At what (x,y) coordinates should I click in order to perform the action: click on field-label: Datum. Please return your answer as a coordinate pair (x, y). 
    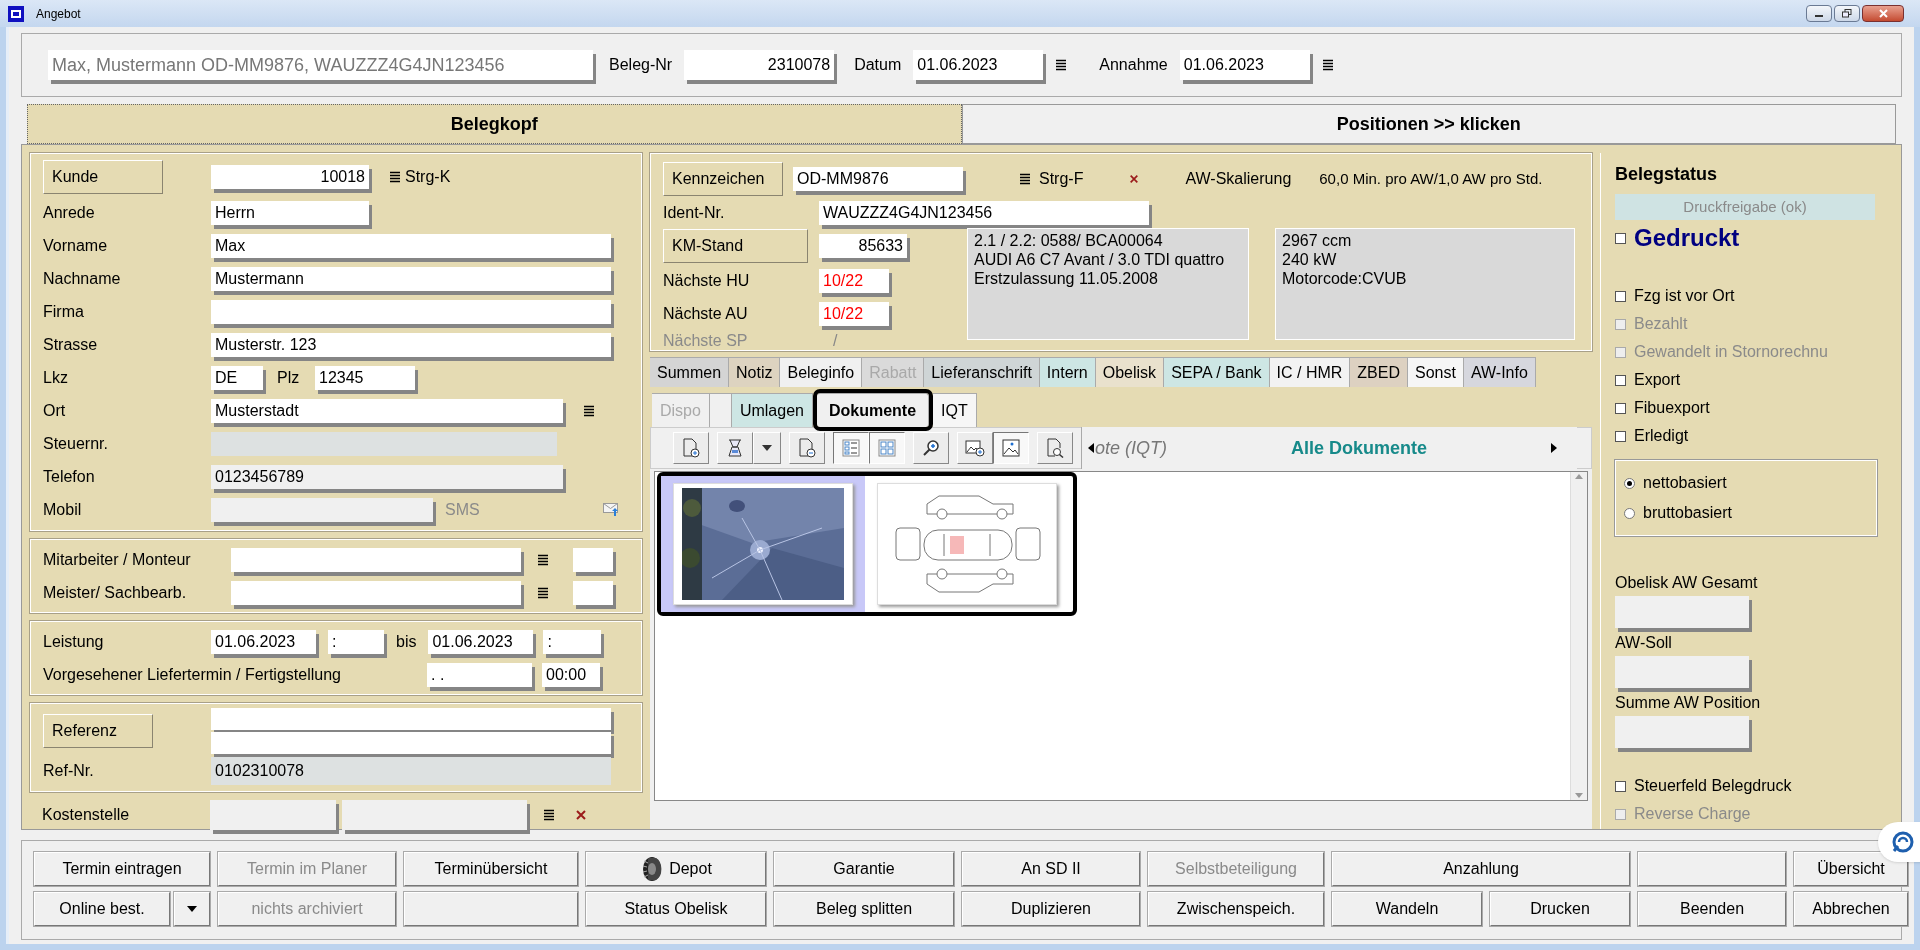
    Looking at the image, I should click on (878, 65).